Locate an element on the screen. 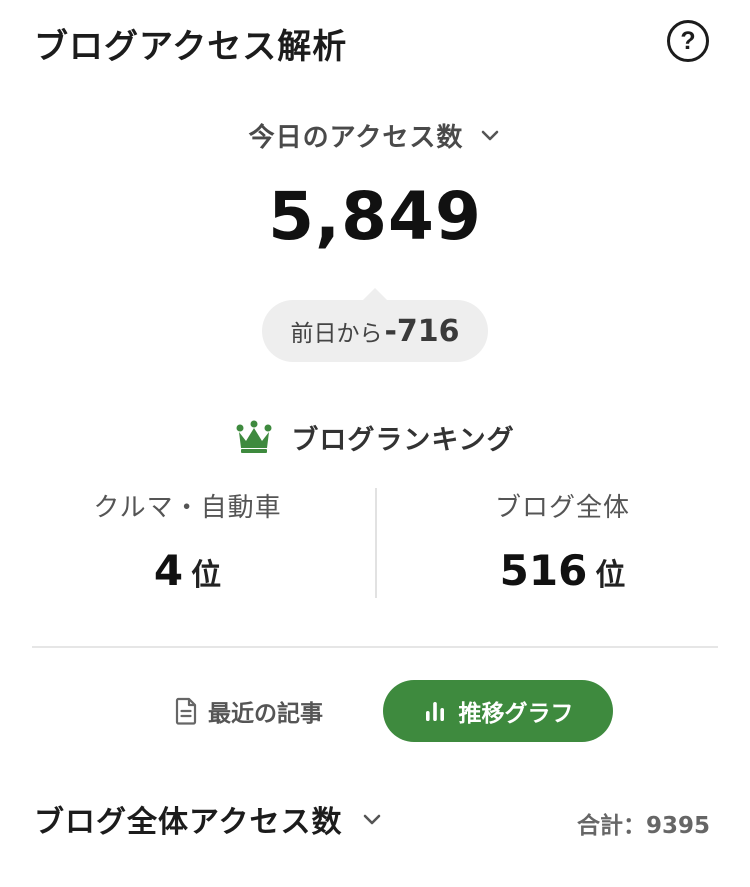 The image size is (750, 887). ranking-category-label: ブログ全体 is located at coordinates (562, 508).